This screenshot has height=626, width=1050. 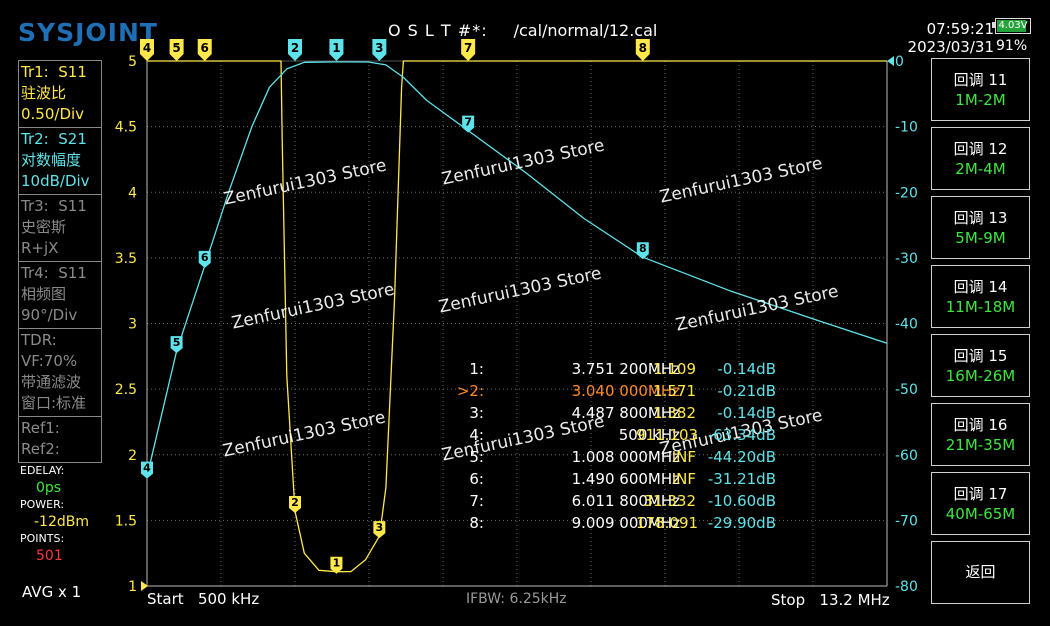 I want to click on marker-flag-5: 5, so click(x=176, y=50).